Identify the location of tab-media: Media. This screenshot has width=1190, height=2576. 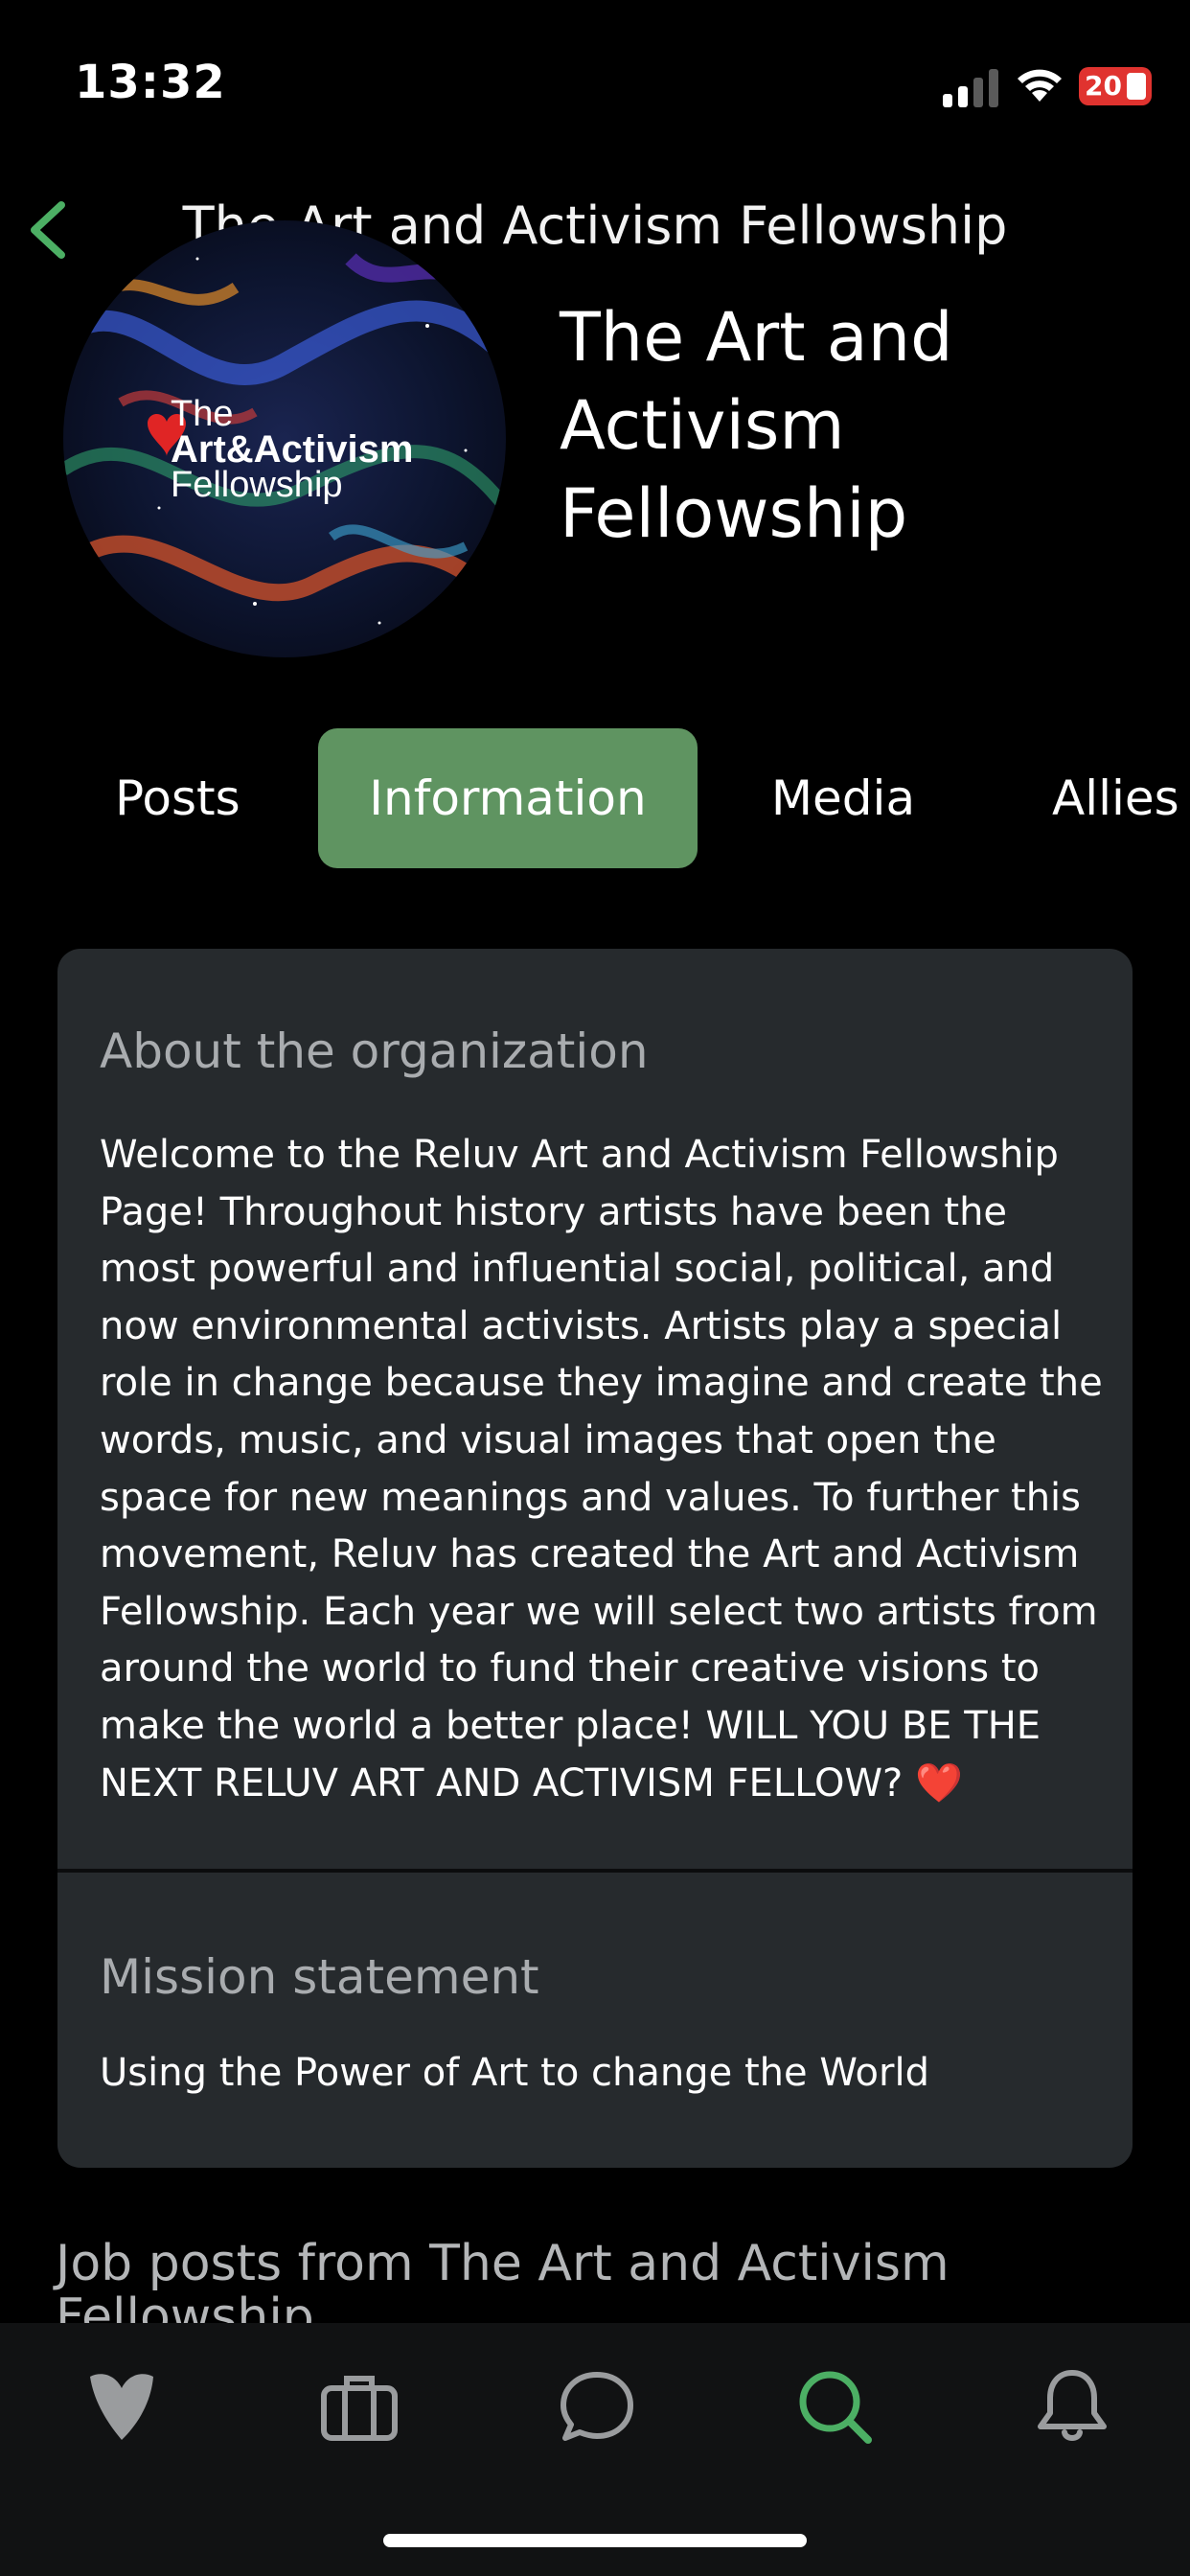
(843, 798).